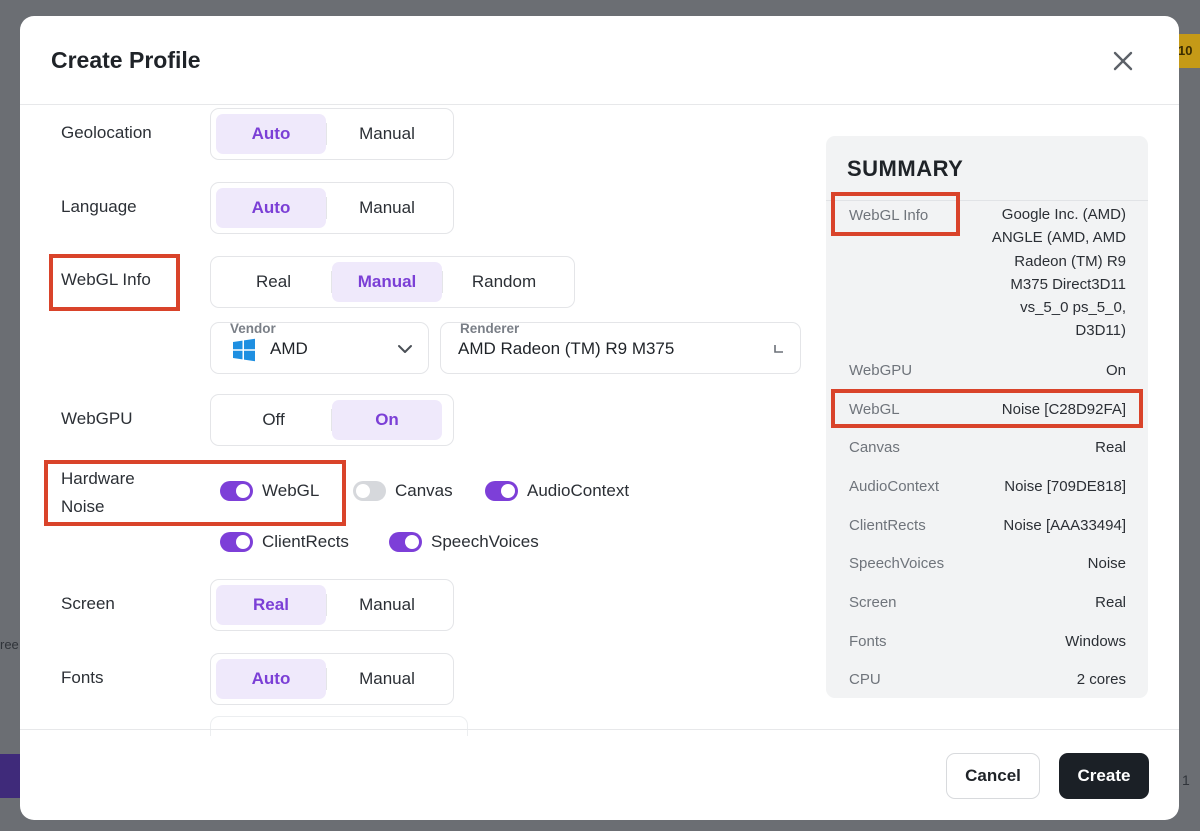 The height and width of the screenshot is (831, 1200). What do you see at coordinates (874, 409) in the screenshot?
I see `summary-key-webgl: WebGL` at bounding box center [874, 409].